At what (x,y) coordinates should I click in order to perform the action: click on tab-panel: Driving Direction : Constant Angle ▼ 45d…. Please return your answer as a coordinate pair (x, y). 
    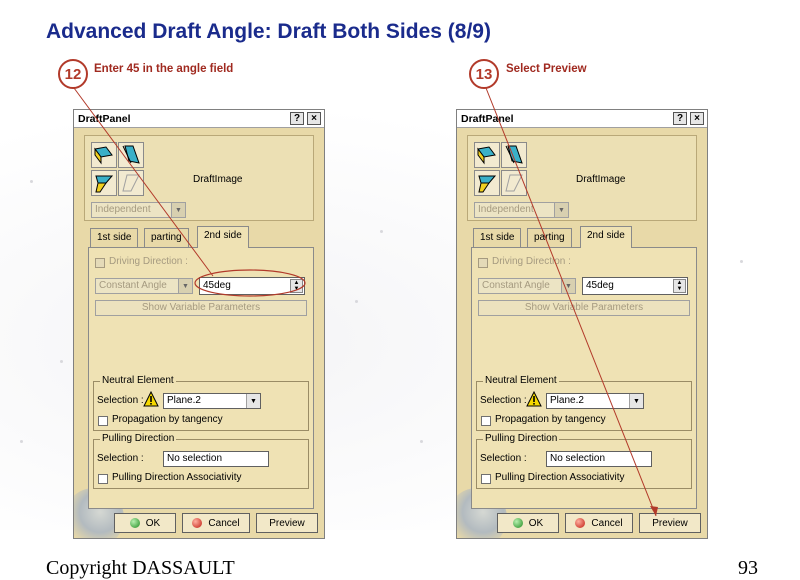
    Looking at the image, I should click on (201, 378).